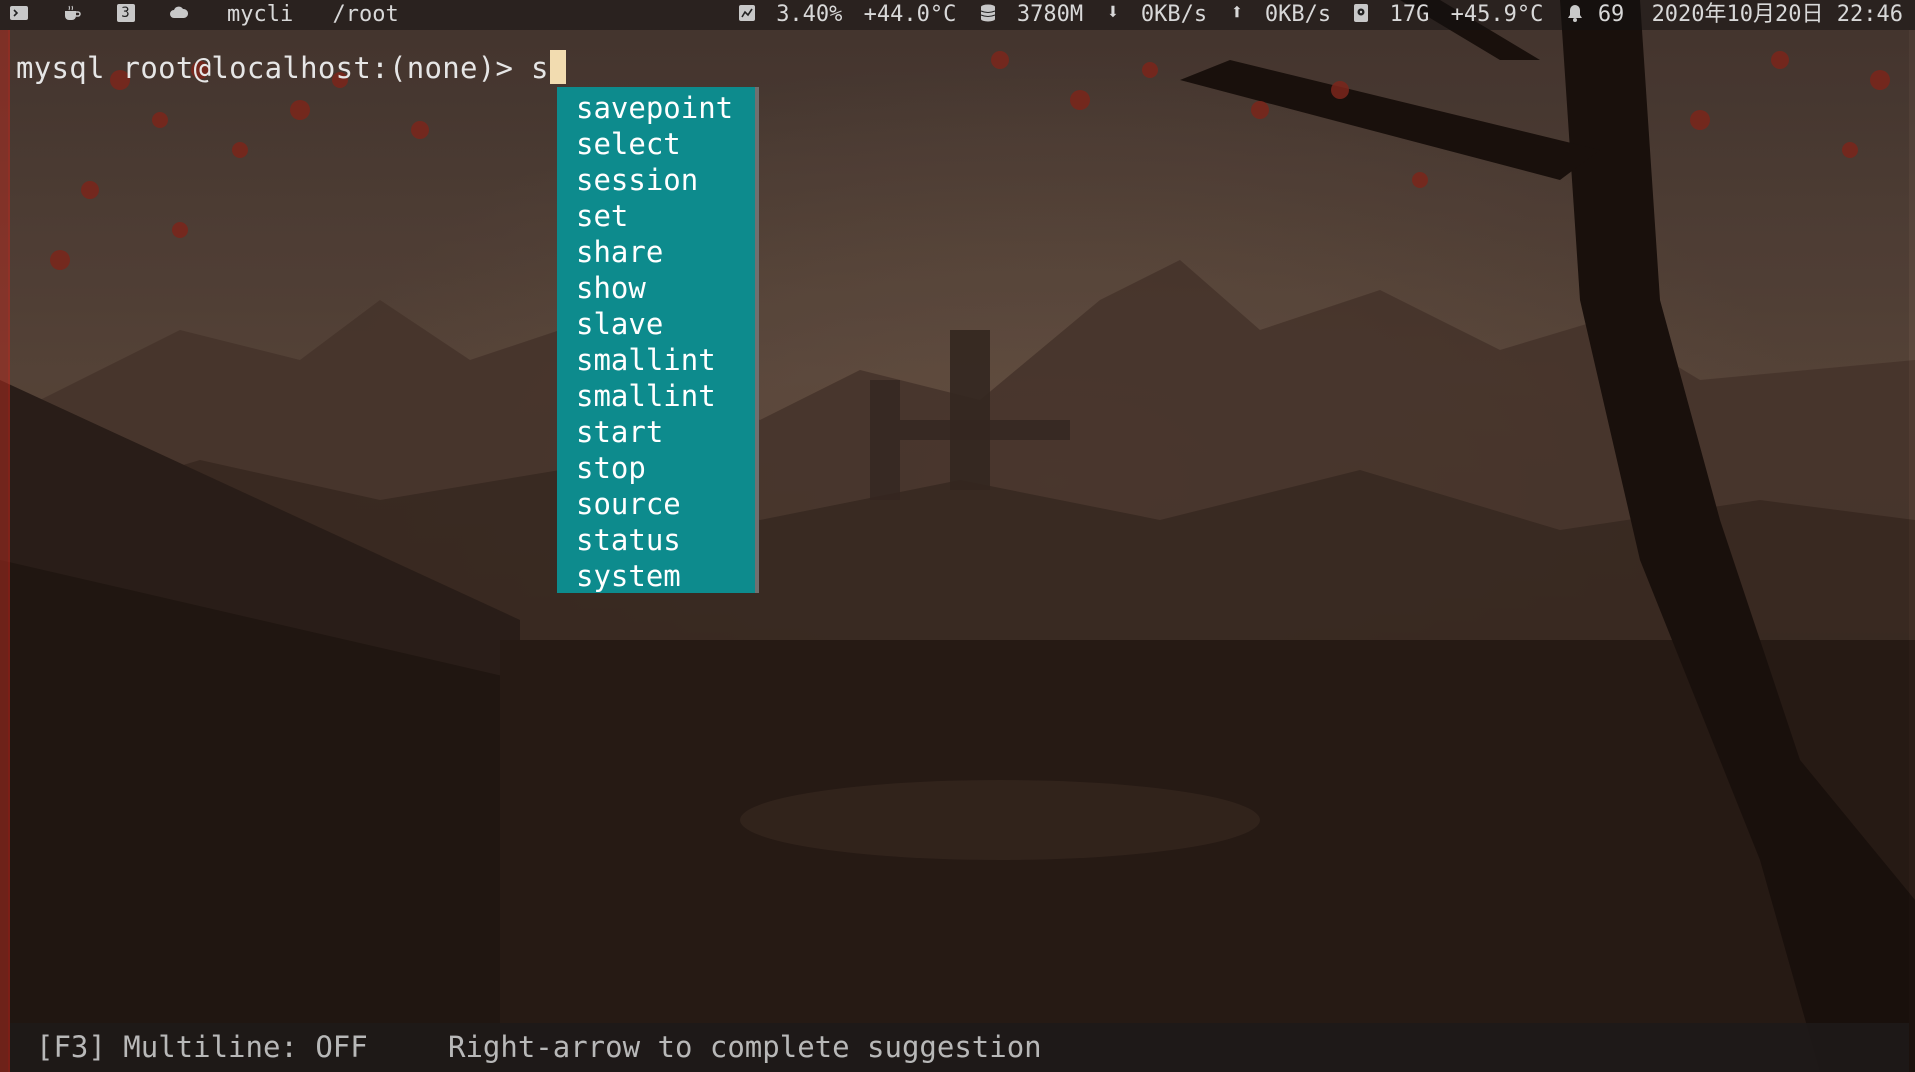 The width and height of the screenshot is (1915, 1072). I want to click on completion-item: set, so click(665, 216).